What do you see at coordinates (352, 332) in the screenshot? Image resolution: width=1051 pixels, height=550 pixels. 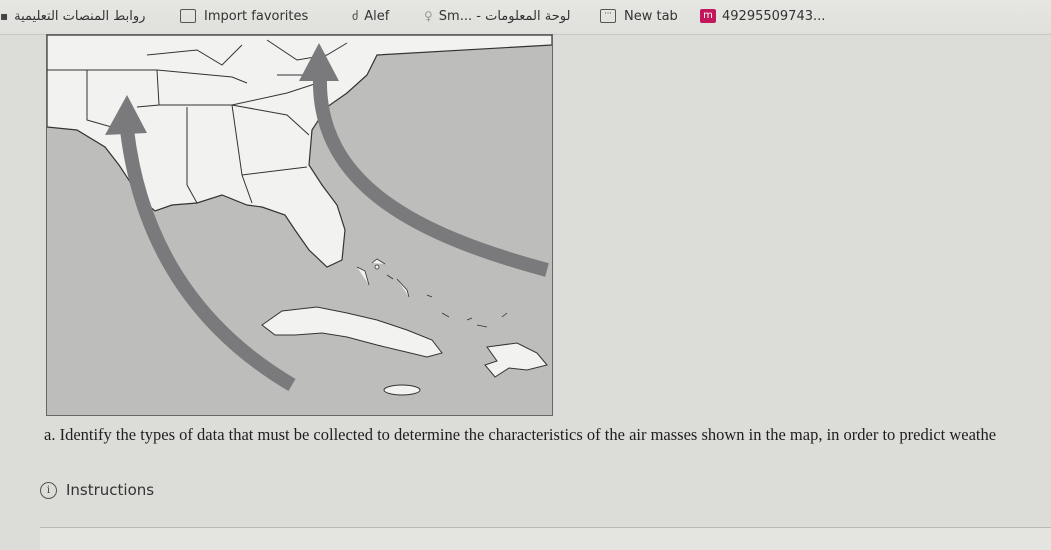 I see `cuba` at bounding box center [352, 332].